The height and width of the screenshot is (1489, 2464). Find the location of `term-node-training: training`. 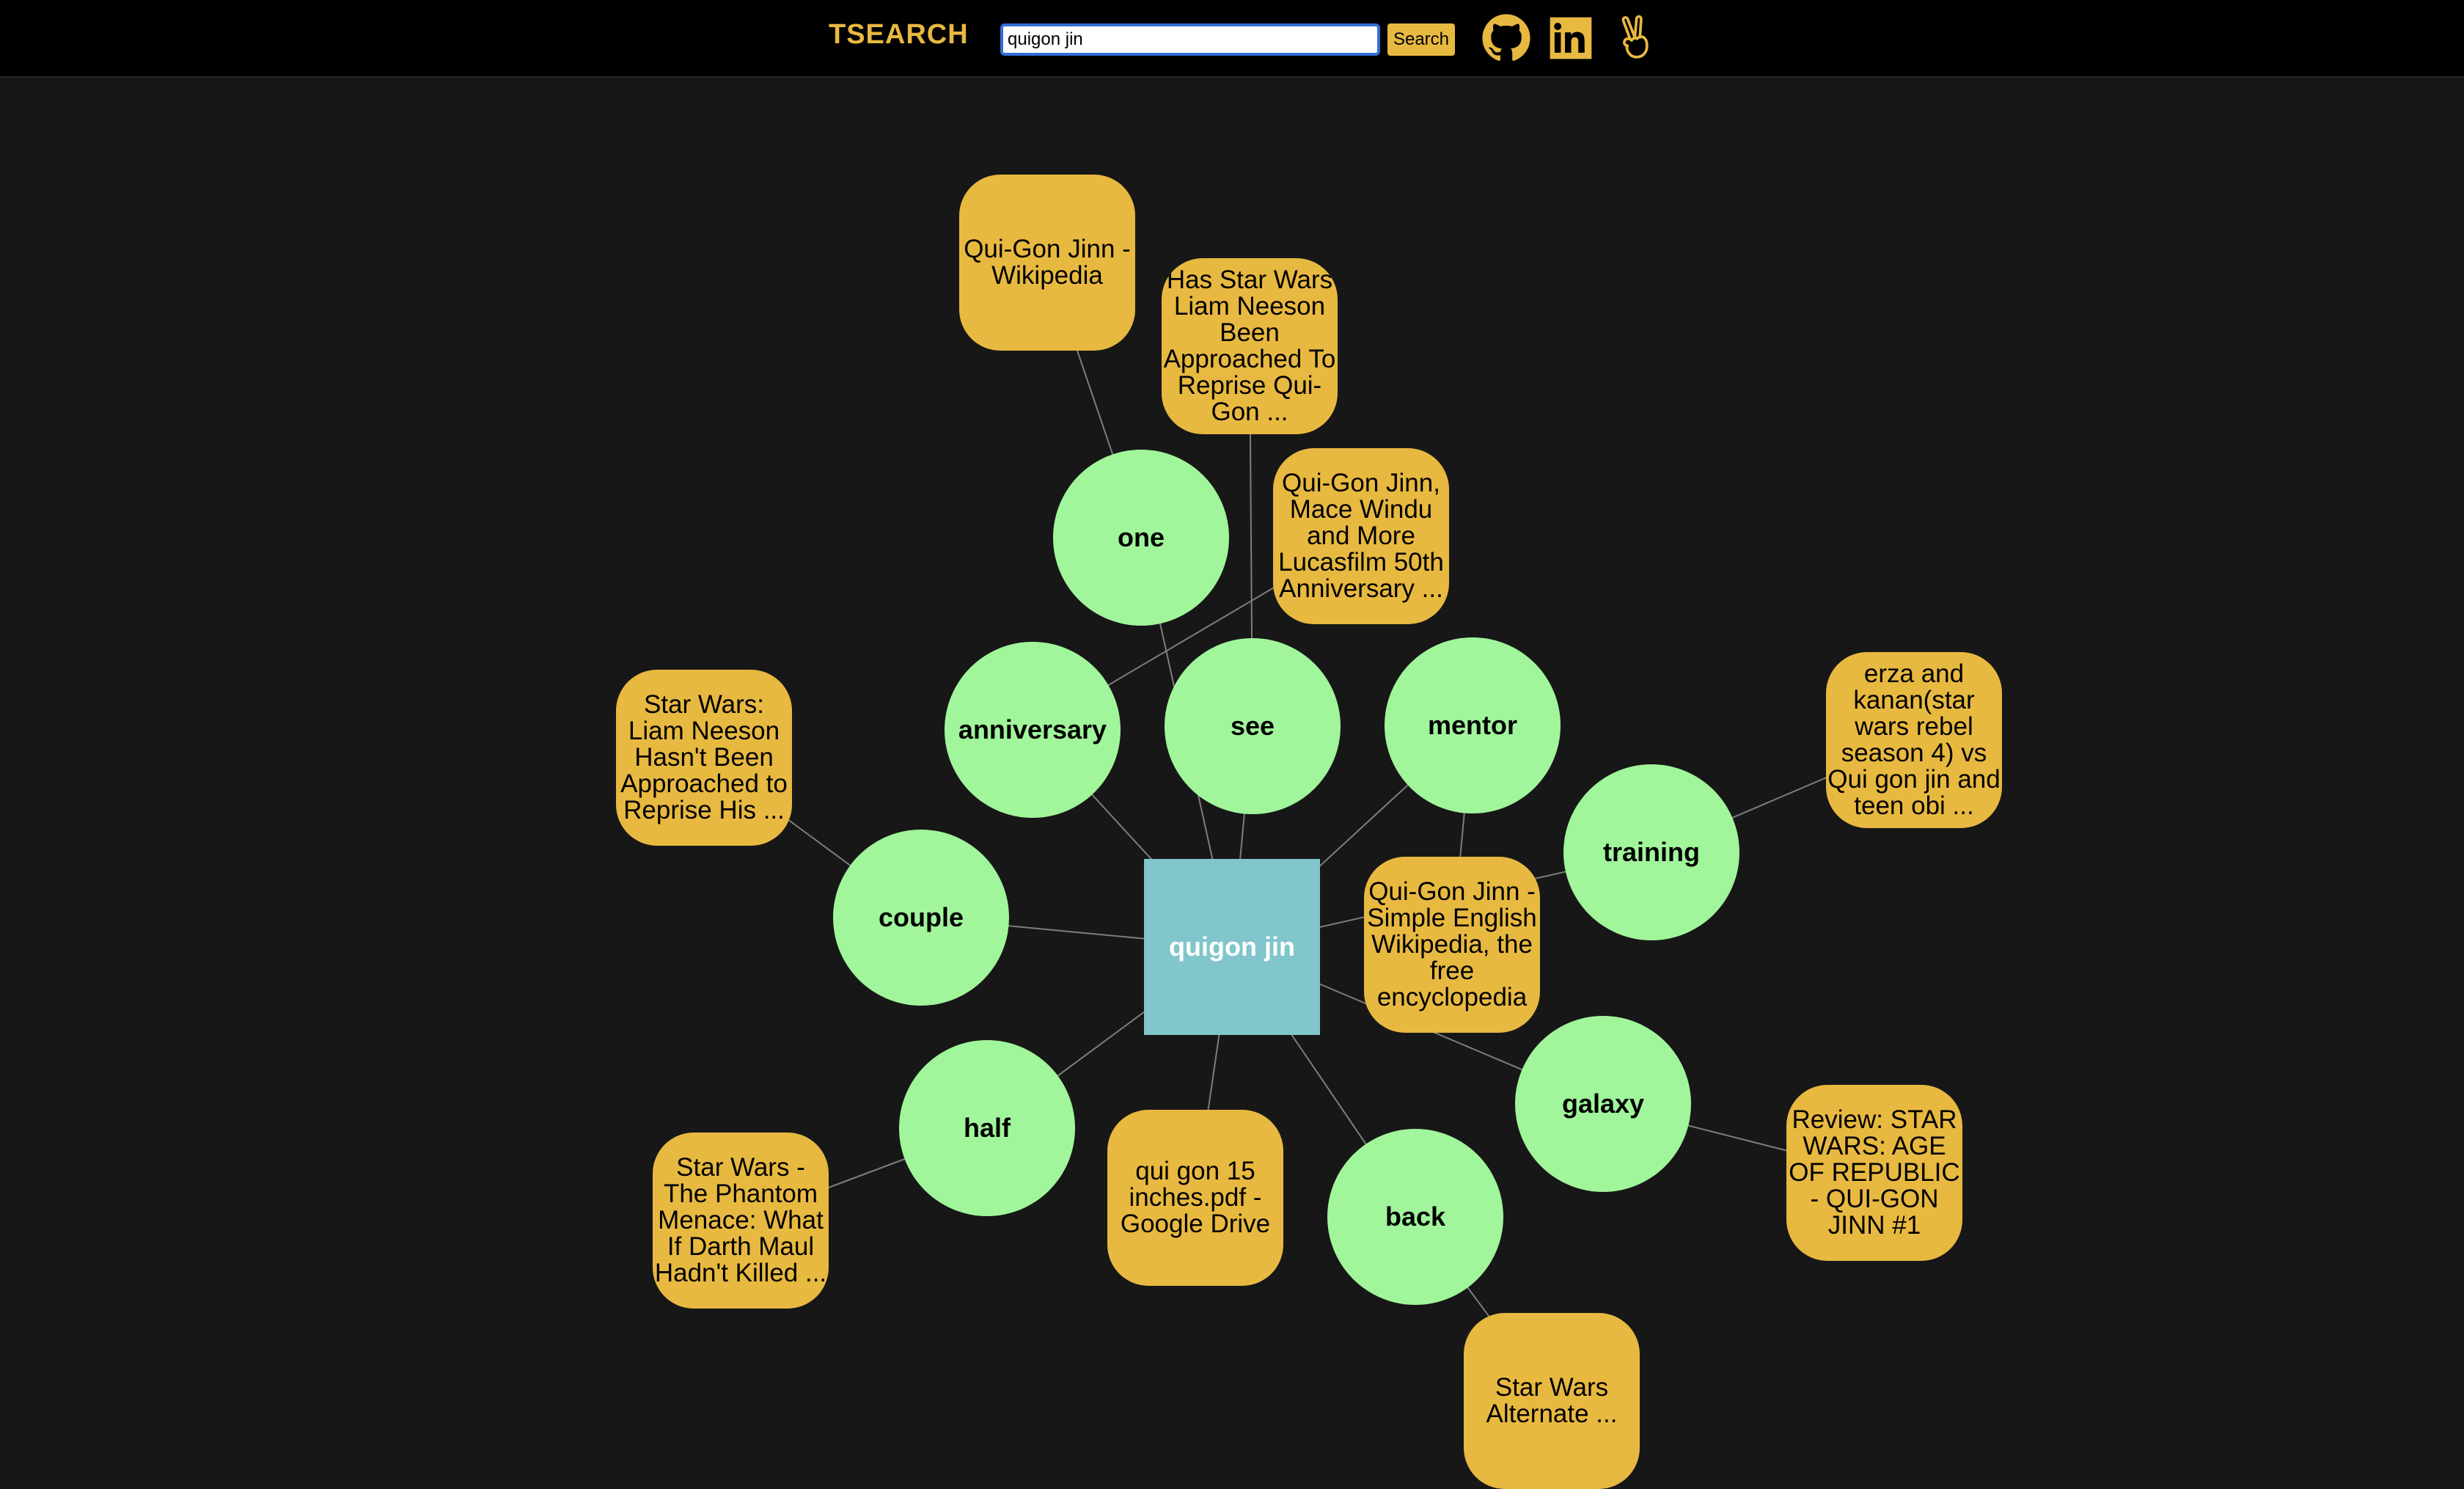

term-node-training: training is located at coordinates (1651, 852).